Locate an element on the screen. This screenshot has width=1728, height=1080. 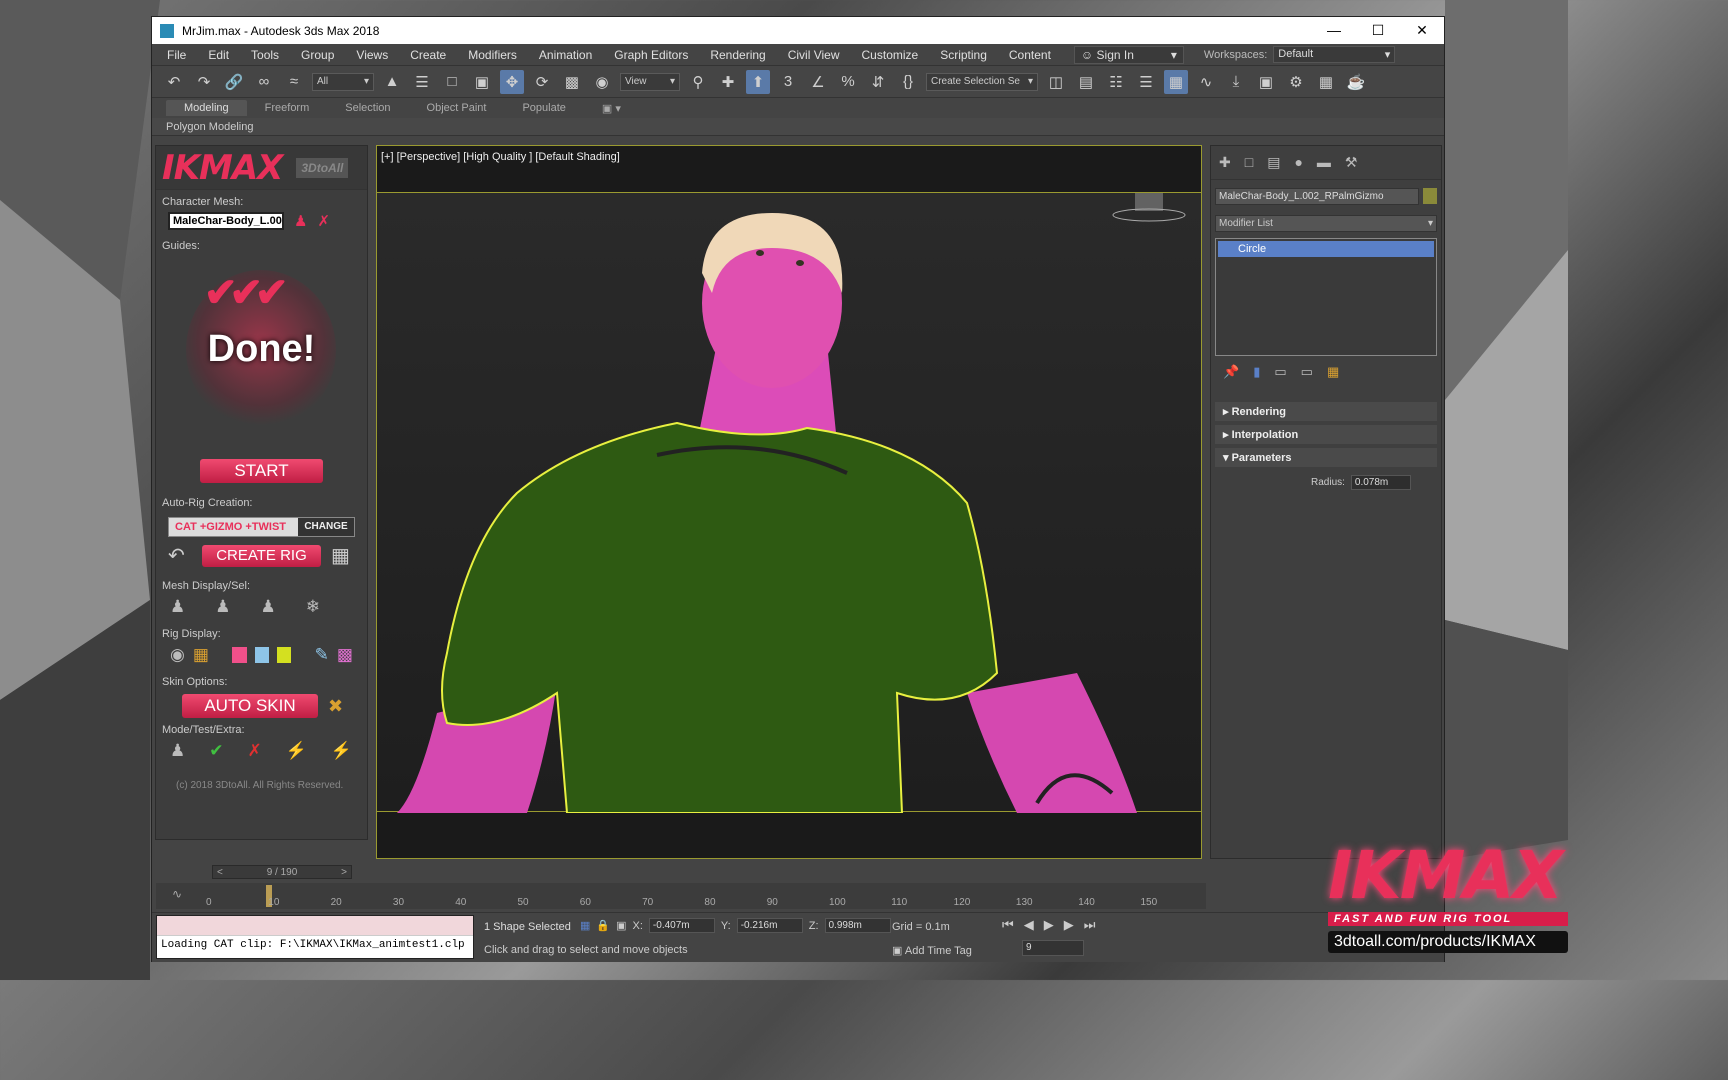
pick-mesh-icon: ♟ is located at coordinates (300, 221).